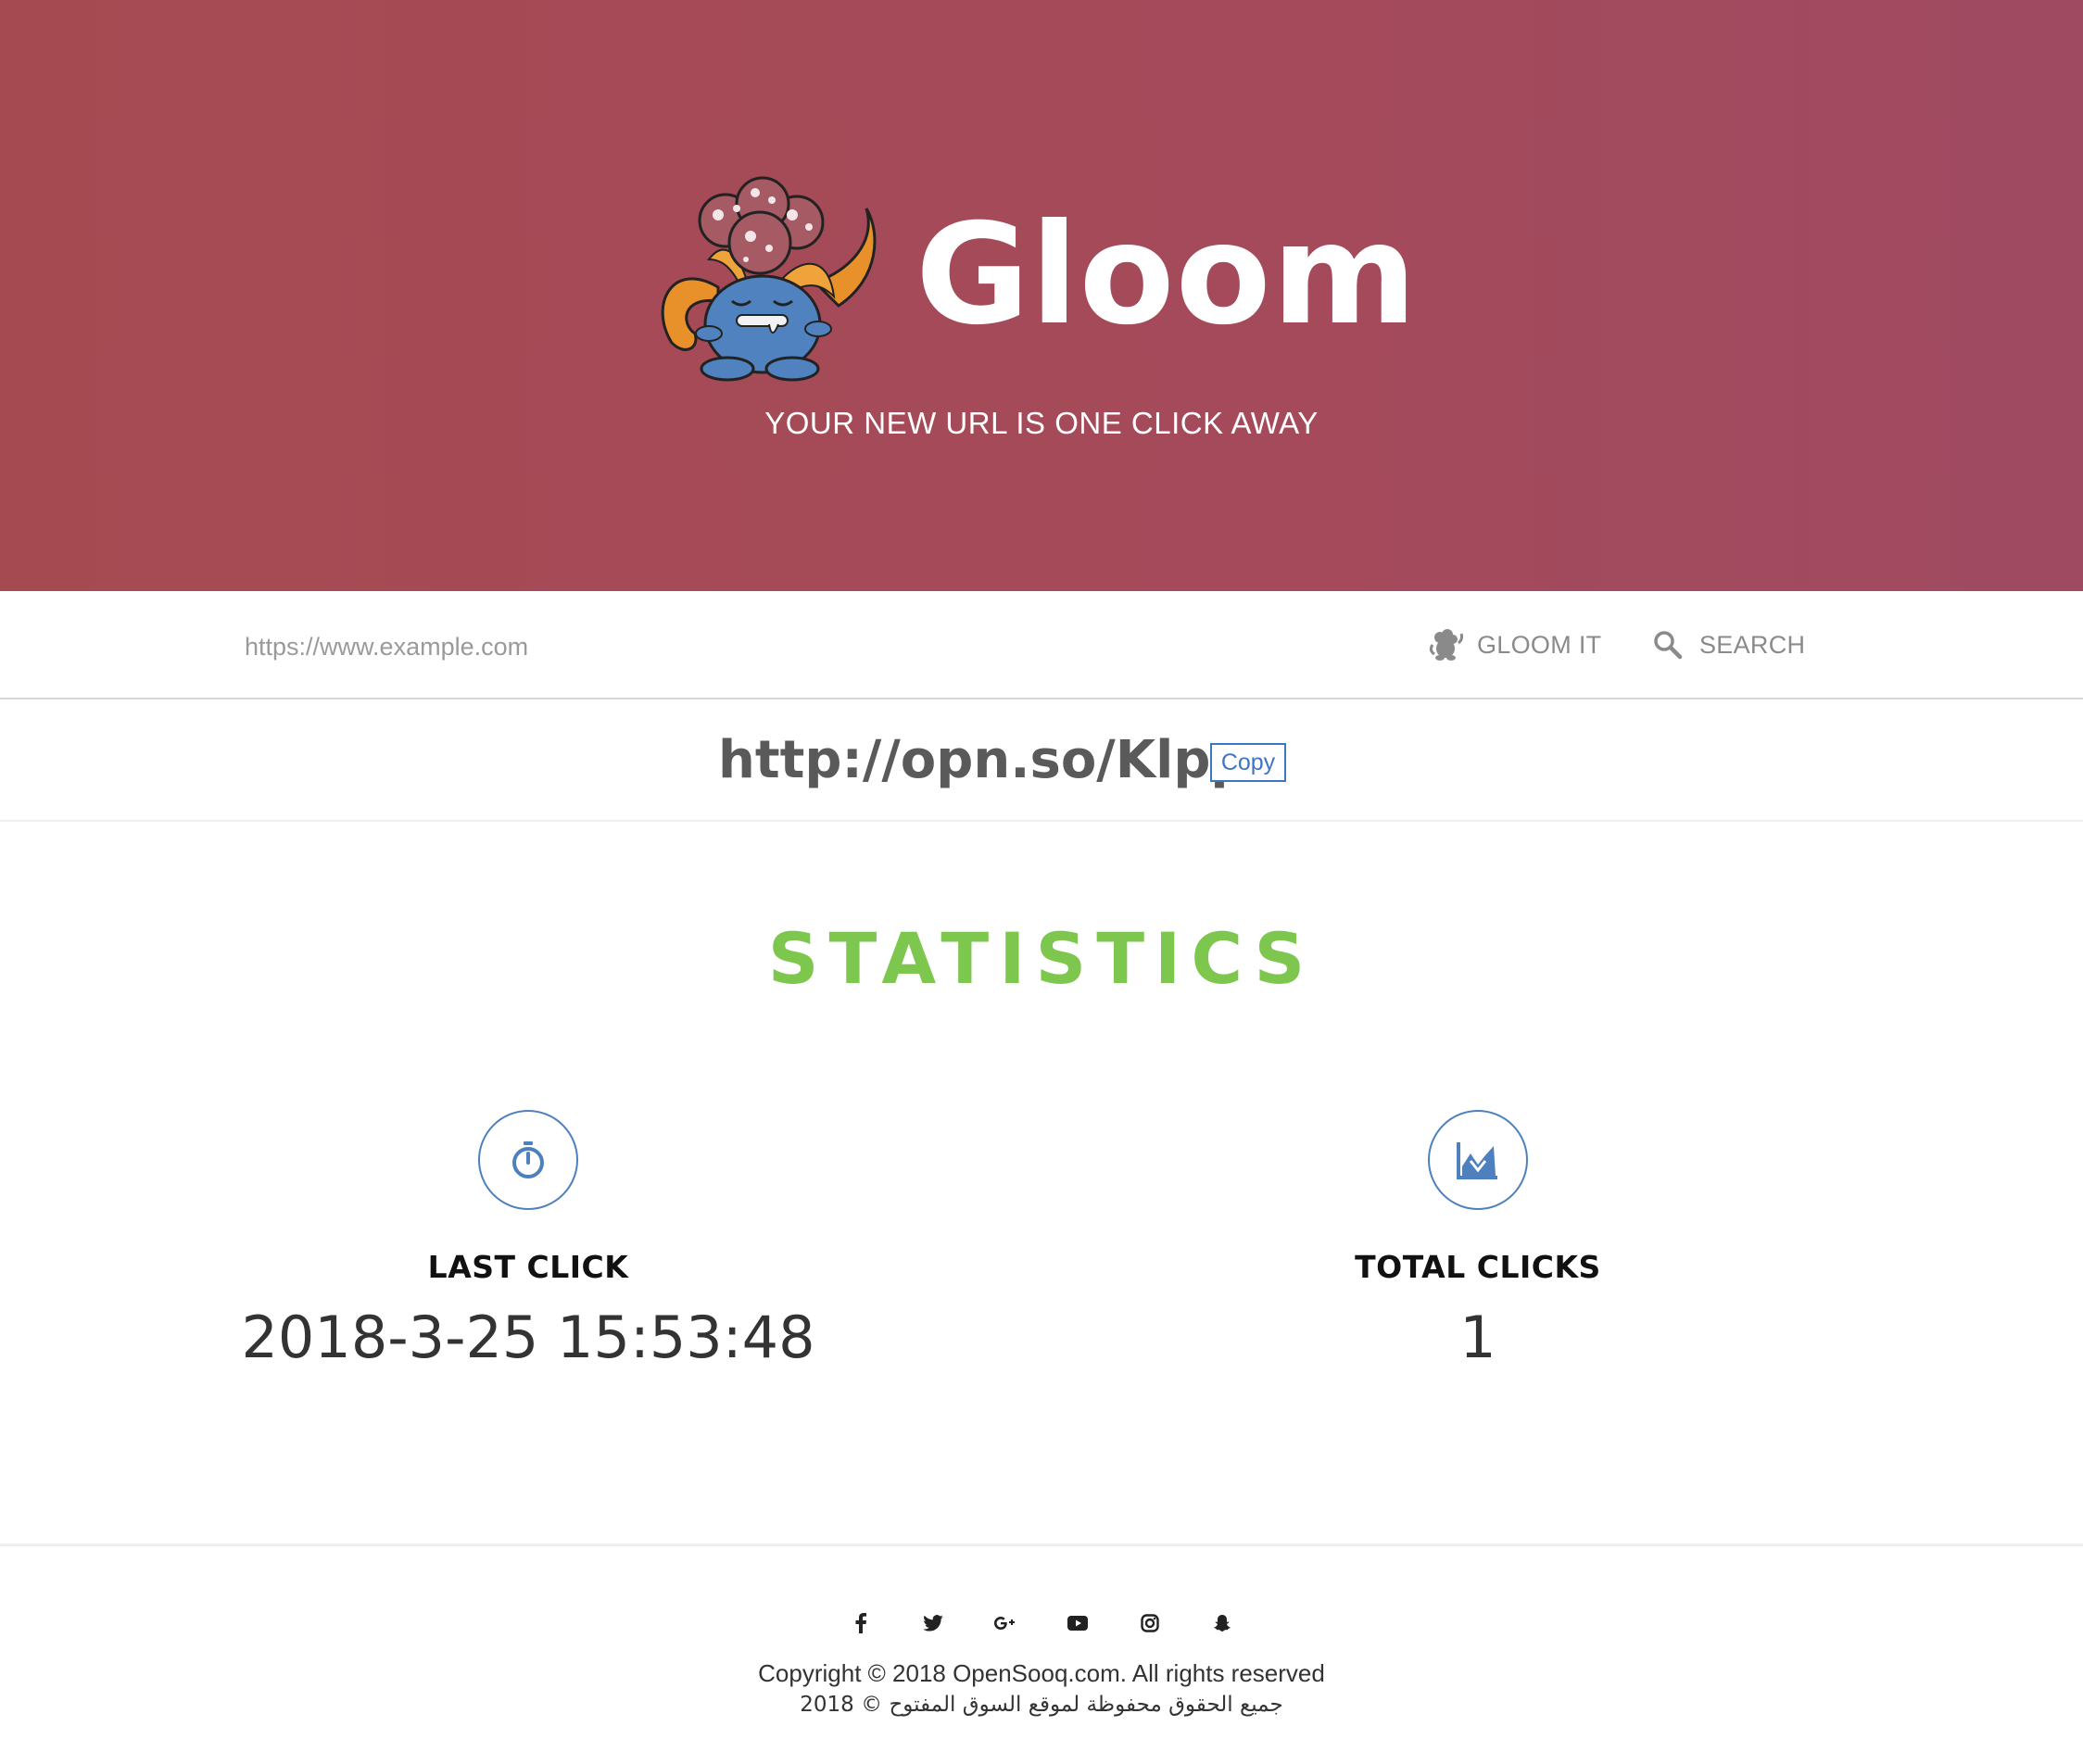 The height and width of the screenshot is (1764, 2083). What do you see at coordinates (1005, 1623) in the screenshot?
I see `google-plus-icon` at bounding box center [1005, 1623].